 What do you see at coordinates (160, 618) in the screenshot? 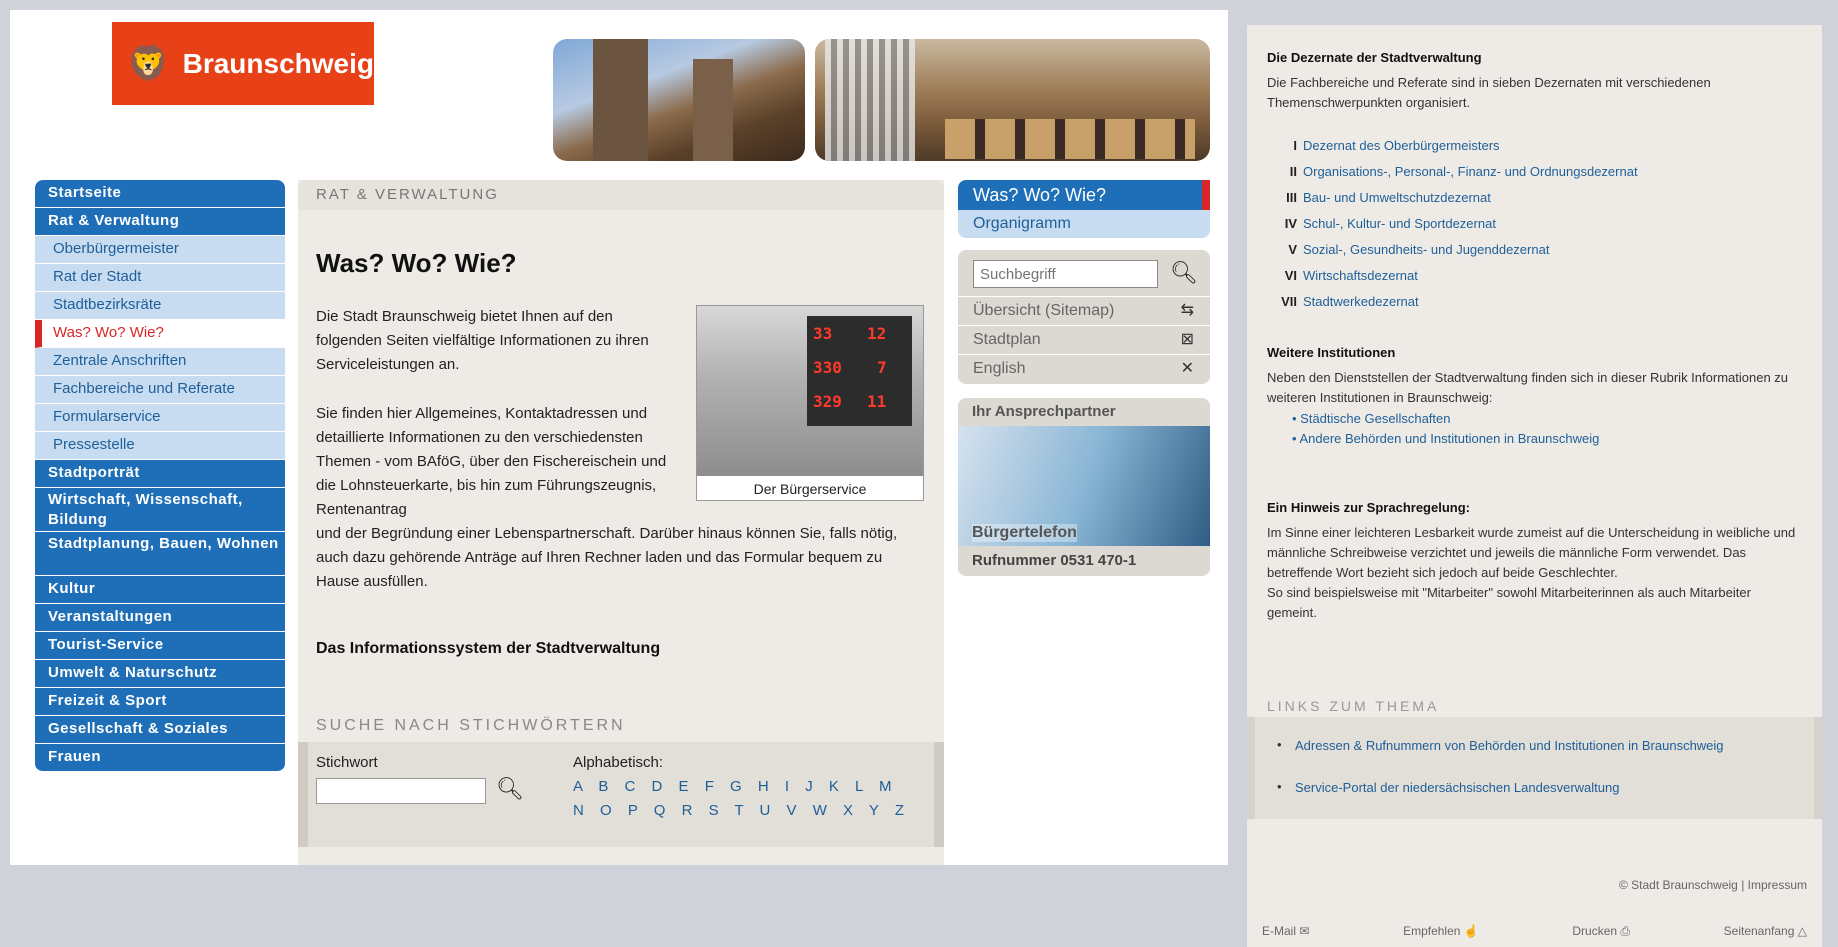
I see `nav-item: Veranstaltungen` at bounding box center [160, 618].